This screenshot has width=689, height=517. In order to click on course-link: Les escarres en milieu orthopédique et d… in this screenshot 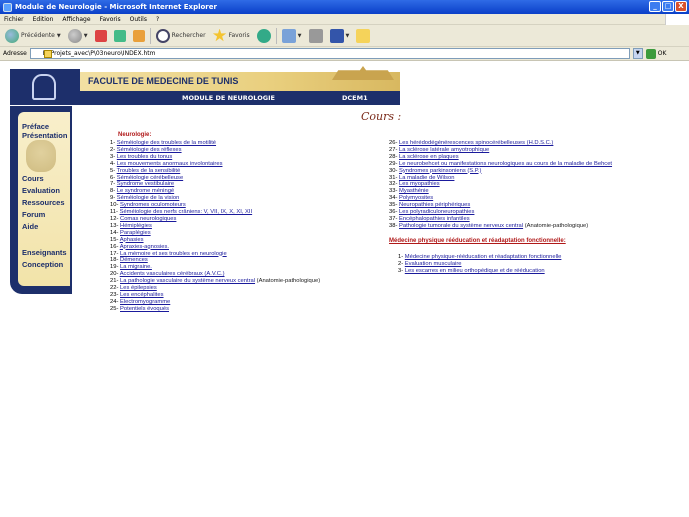, I will do `click(475, 271)`.